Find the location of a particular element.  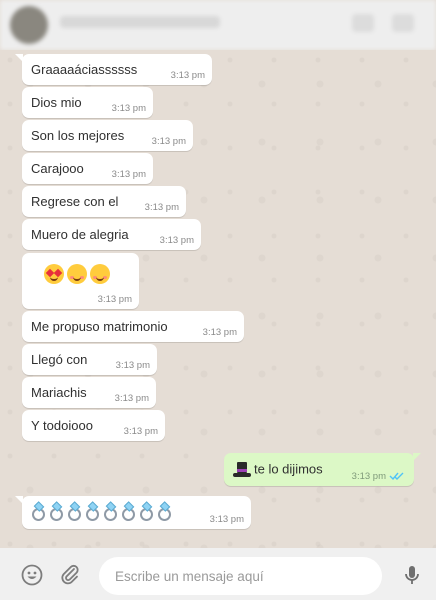

microphone-icon is located at coordinates (412, 575).